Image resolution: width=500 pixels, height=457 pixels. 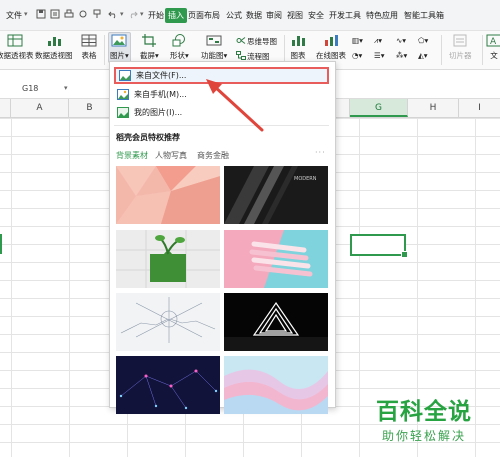 What do you see at coordinates (157, 55) in the screenshot?
I see `screenshot-dropdown-icon: ▾` at bounding box center [157, 55].